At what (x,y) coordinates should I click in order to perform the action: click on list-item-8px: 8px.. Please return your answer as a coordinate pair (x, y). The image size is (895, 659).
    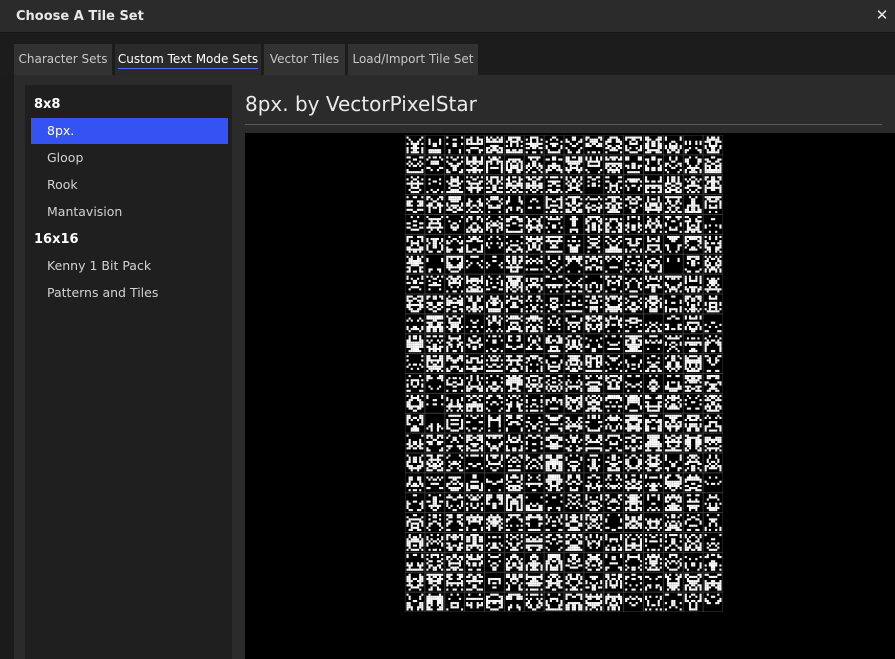
    Looking at the image, I should click on (129, 131).